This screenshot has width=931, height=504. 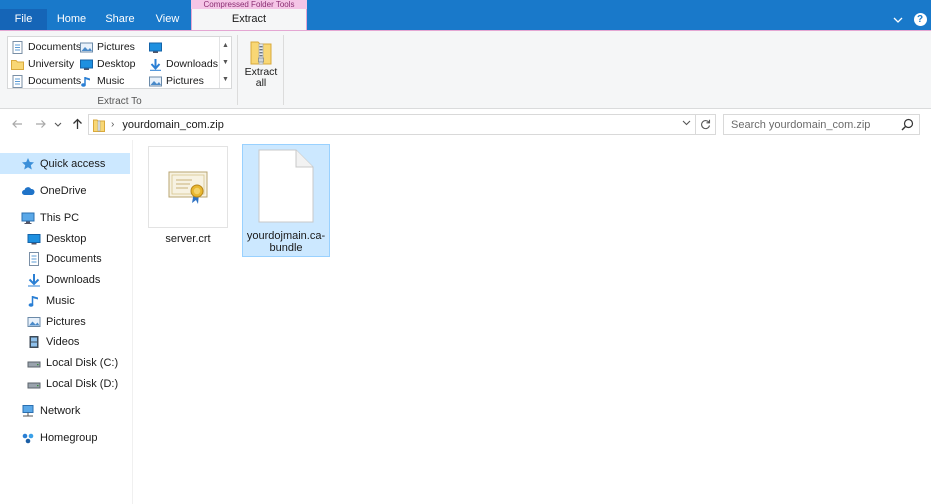 I want to click on refresh-icon, so click(x=706, y=124).